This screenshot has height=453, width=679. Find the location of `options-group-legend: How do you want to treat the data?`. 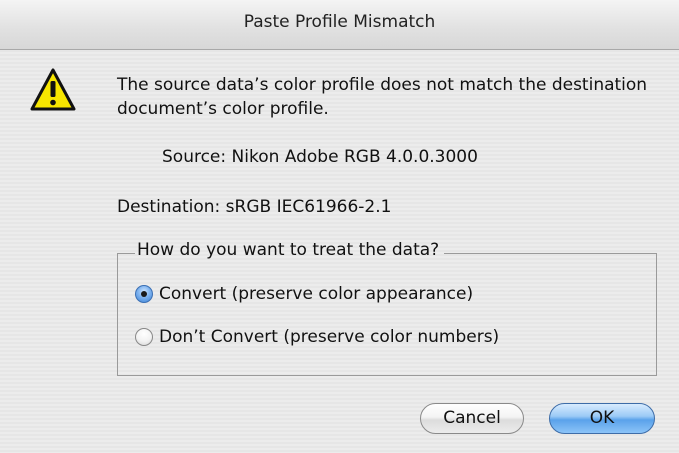

options-group-legend: How do you want to treat the data? is located at coordinates (290, 250).